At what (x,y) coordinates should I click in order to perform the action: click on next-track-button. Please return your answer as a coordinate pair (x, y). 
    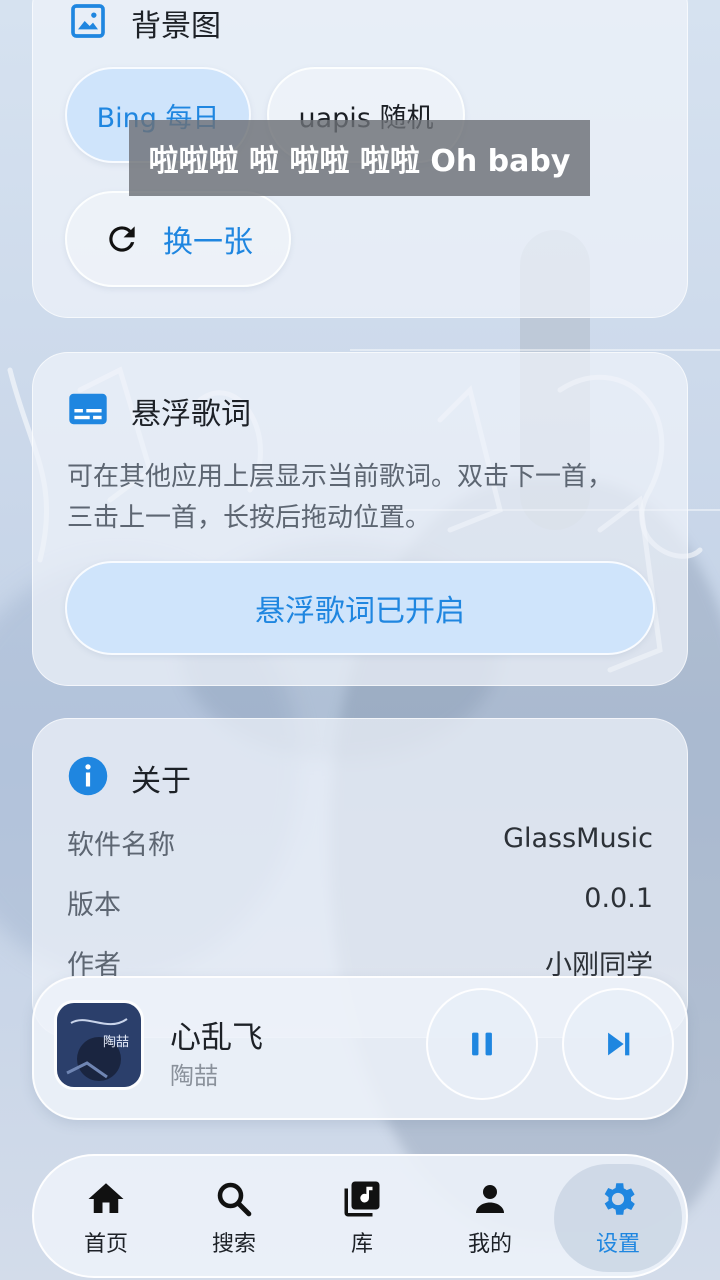
    Looking at the image, I should click on (618, 1044).